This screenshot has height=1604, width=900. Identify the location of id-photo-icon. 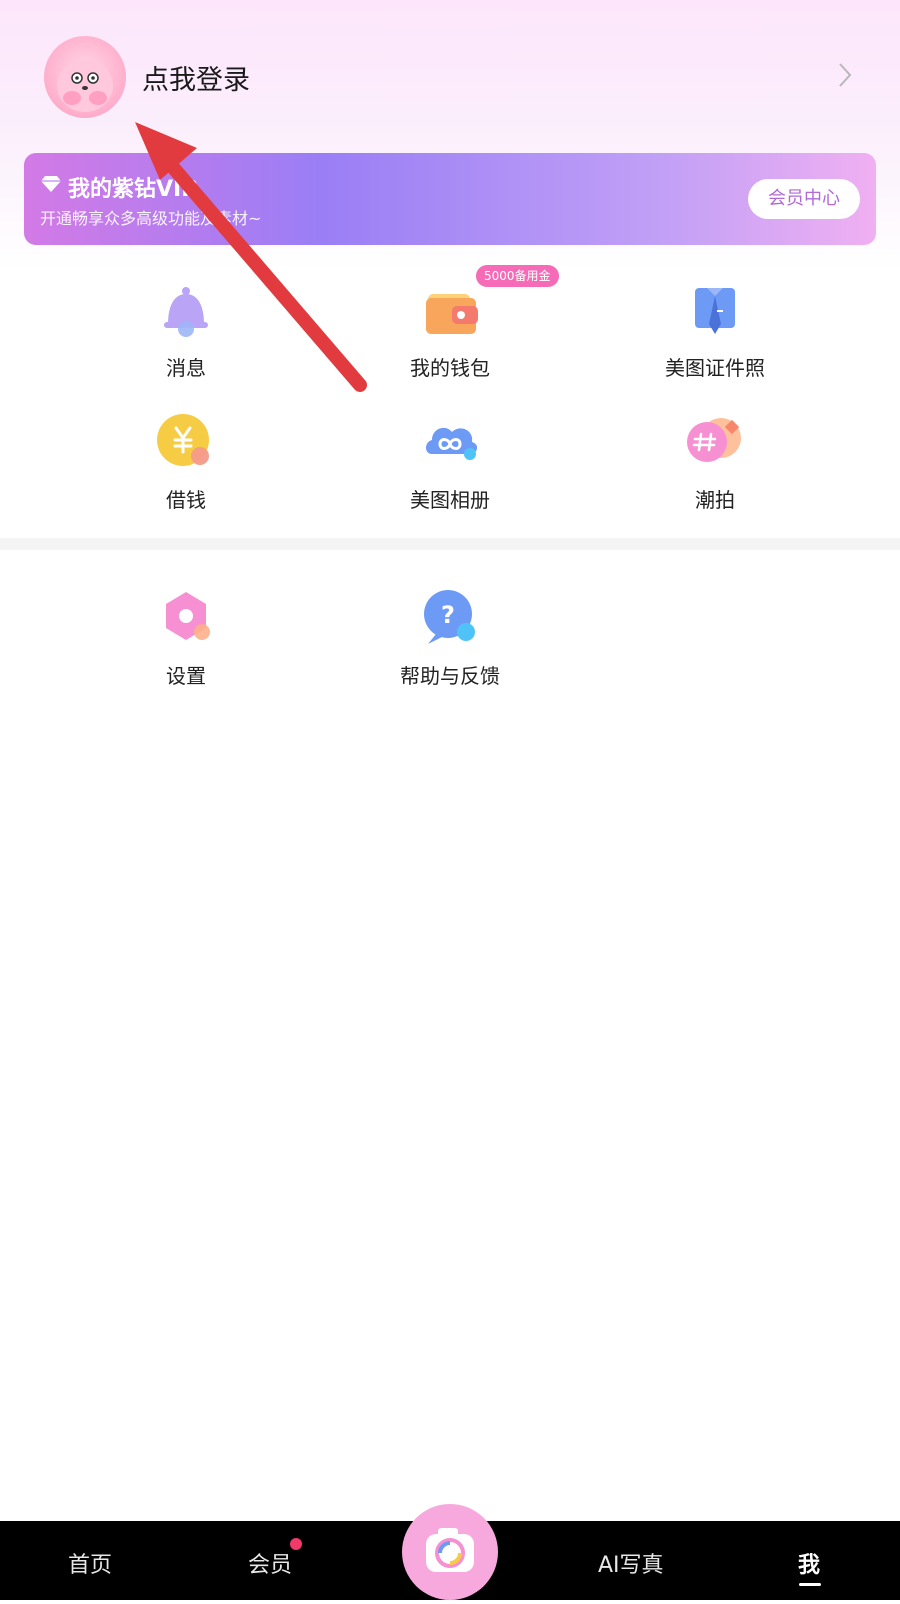
(715, 310).